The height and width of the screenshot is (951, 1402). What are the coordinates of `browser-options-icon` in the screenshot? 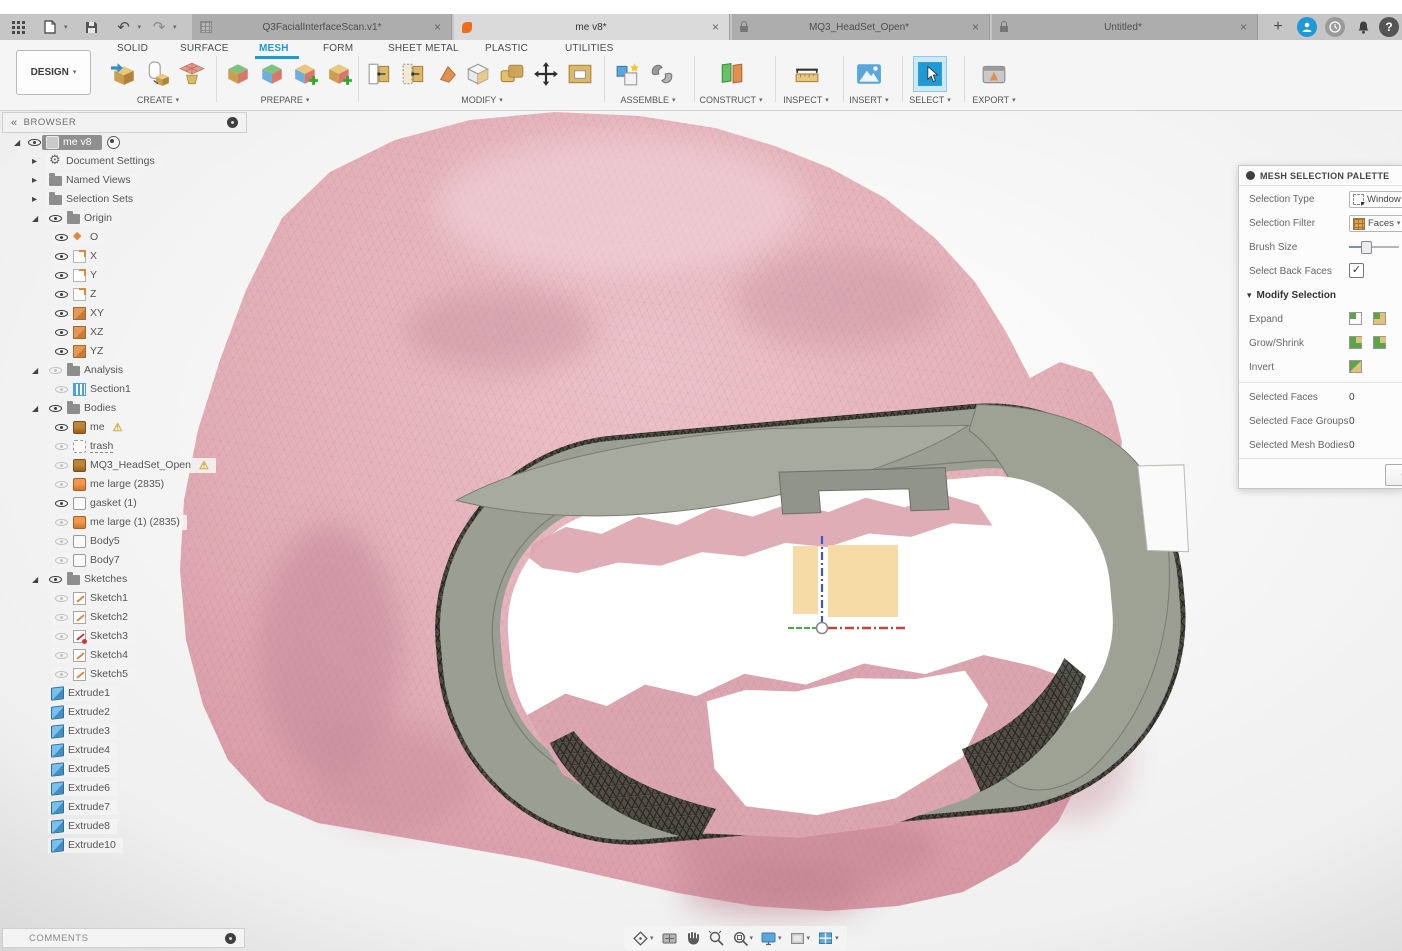 It's located at (232, 122).